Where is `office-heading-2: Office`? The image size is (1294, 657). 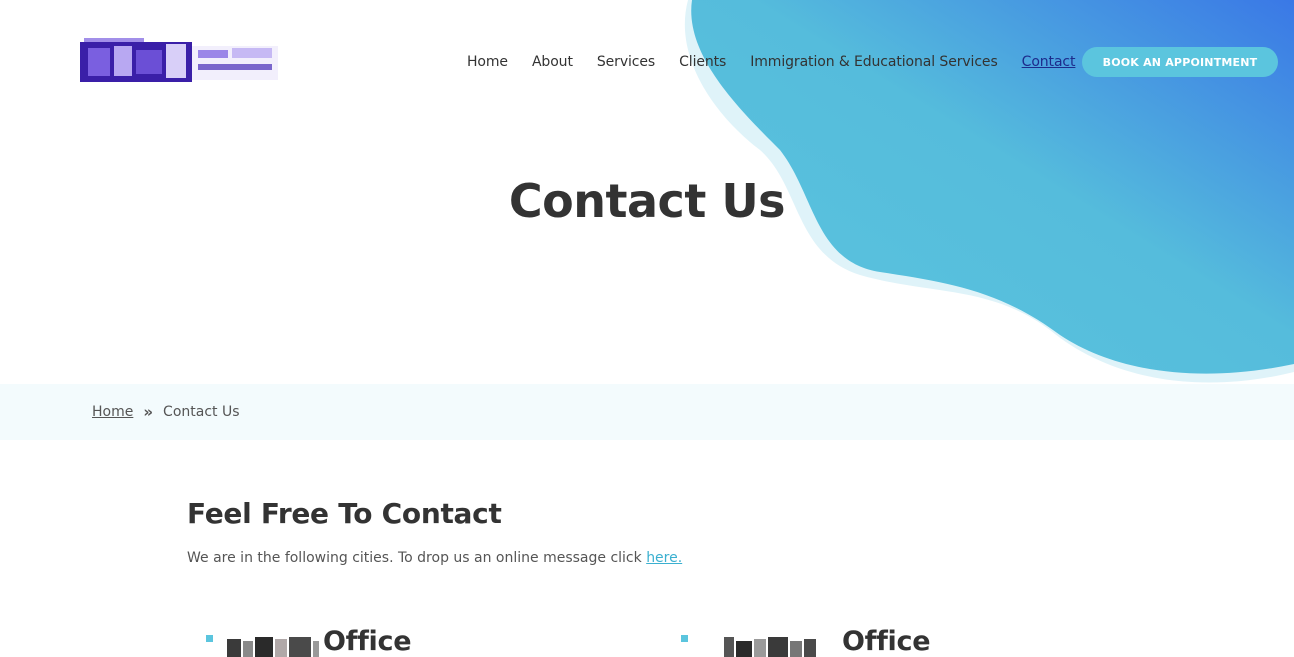 office-heading-2: Office is located at coordinates (806, 641).